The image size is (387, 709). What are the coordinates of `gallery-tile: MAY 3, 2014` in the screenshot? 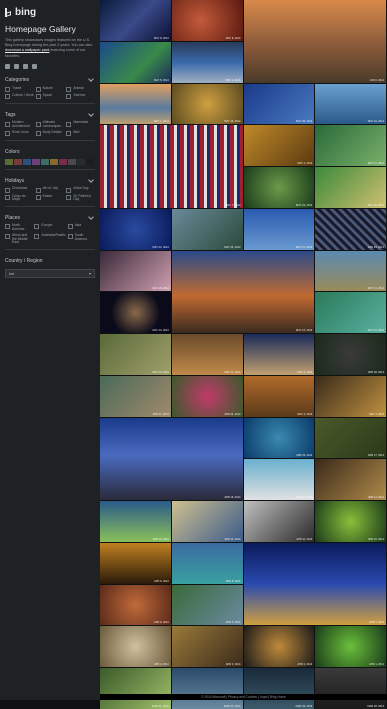 It's located at (350, 396).